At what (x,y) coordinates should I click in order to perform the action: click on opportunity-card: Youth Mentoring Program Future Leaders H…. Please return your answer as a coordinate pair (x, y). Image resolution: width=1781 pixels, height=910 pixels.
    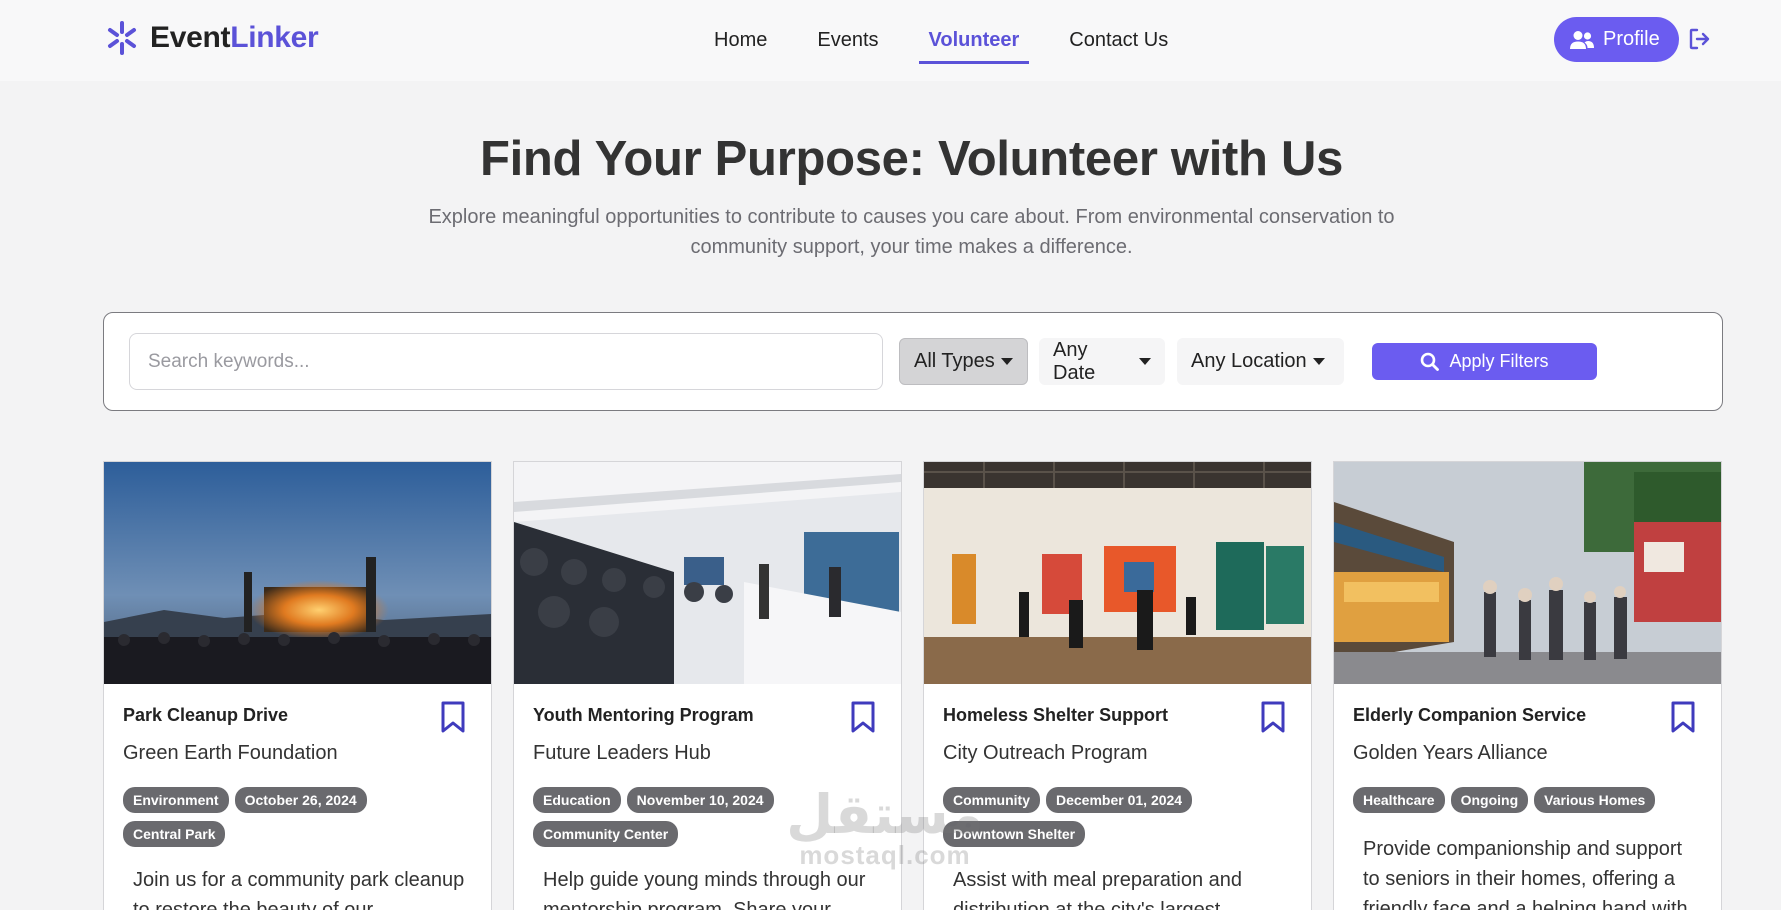
    Looking at the image, I should click on (707, 685).